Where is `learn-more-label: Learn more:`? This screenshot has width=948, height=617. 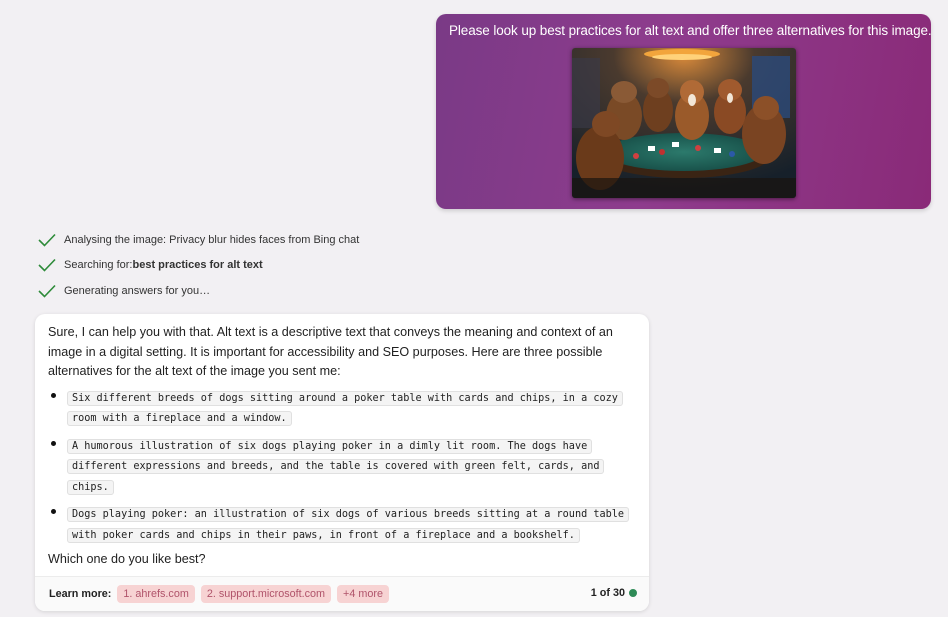 learn-more-label: Learn more: is located at coordinates (80, 594).